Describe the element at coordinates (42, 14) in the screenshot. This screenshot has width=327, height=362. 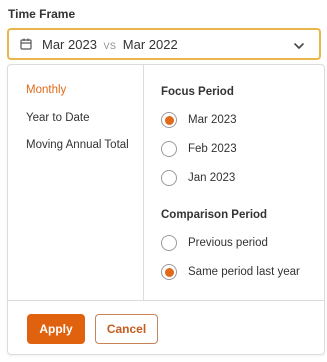
I see `time-frame-label: Time Frame` at that location.